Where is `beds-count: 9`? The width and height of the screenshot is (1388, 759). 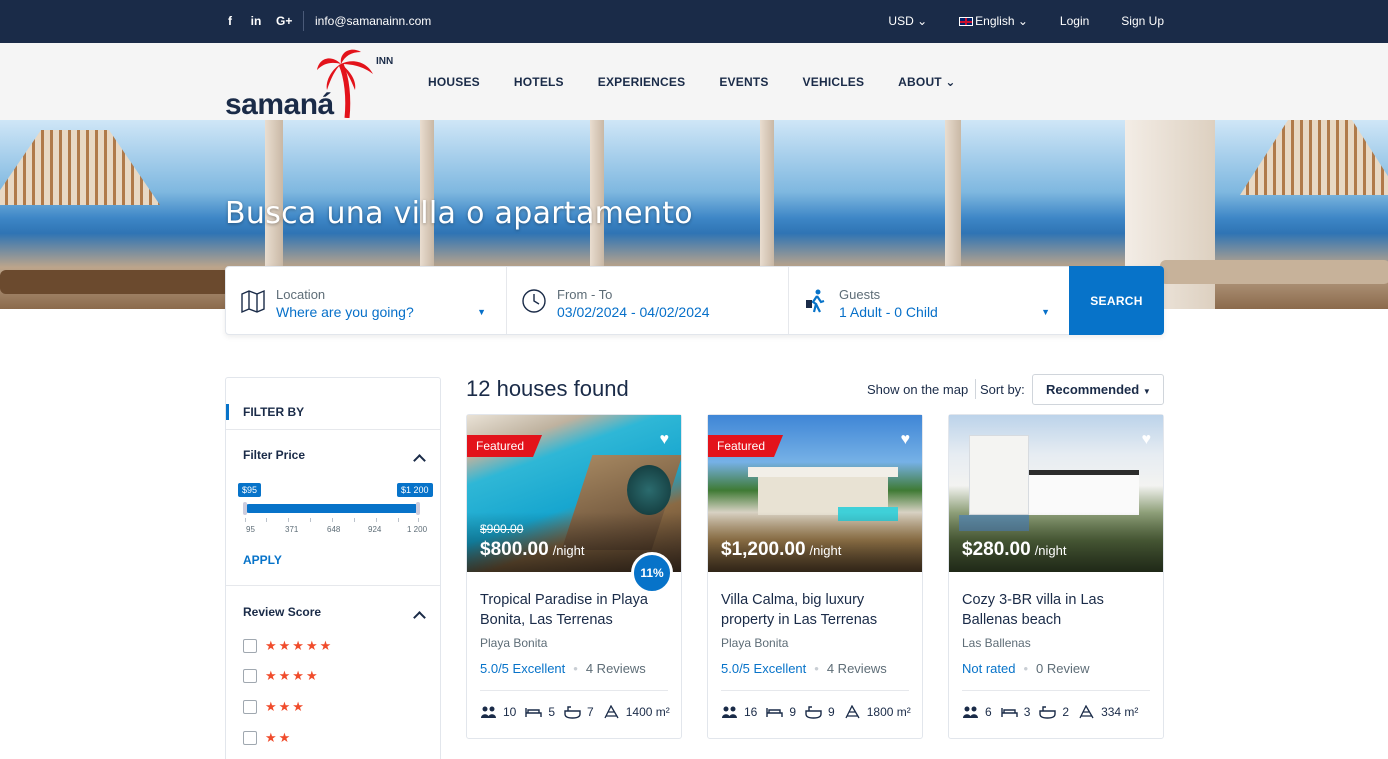
beds-count: 9 is located at coordinates (793, 712).